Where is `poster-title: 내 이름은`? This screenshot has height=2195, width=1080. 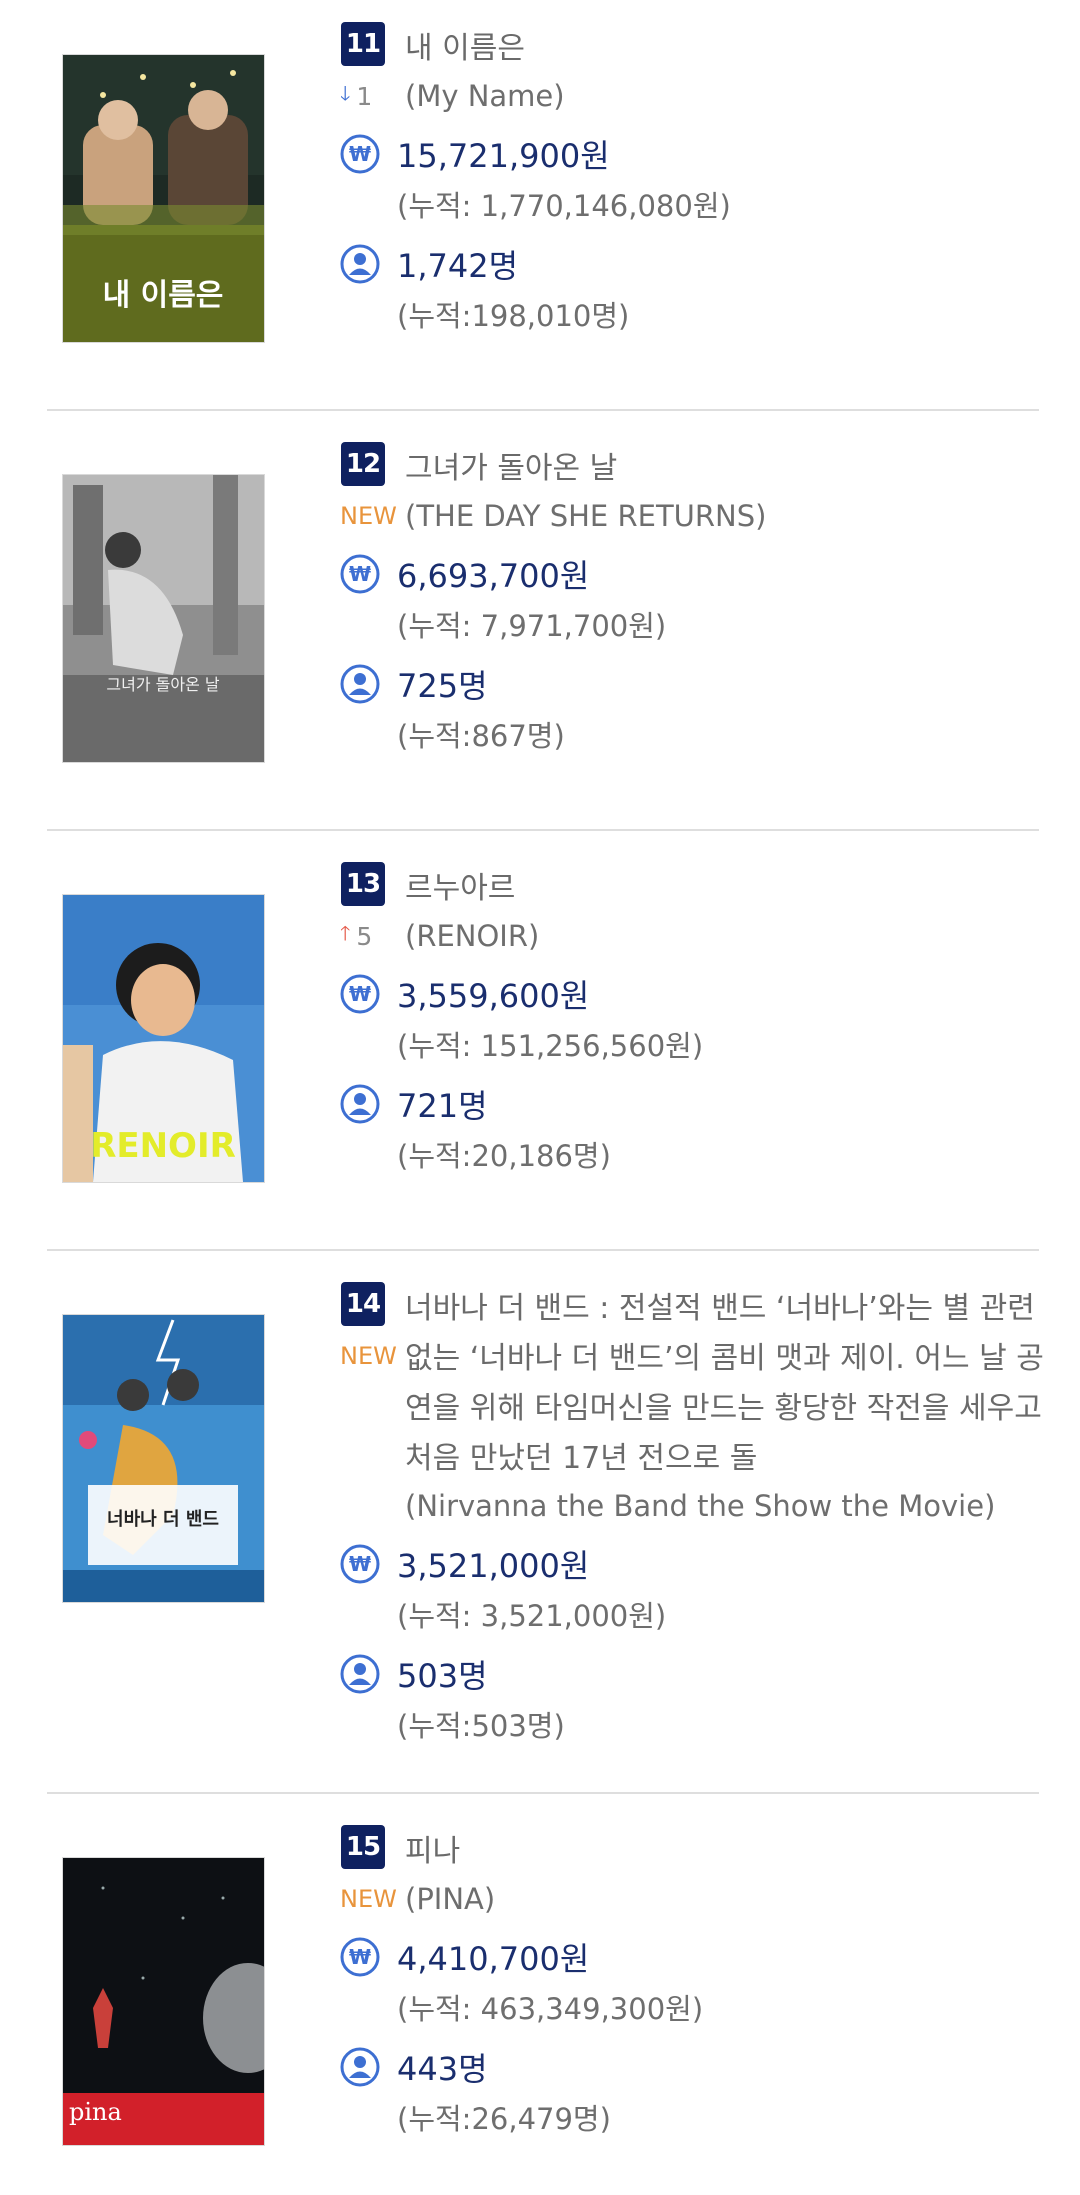 poster-title: 내 이름은 is located at coordinates (163, 295).